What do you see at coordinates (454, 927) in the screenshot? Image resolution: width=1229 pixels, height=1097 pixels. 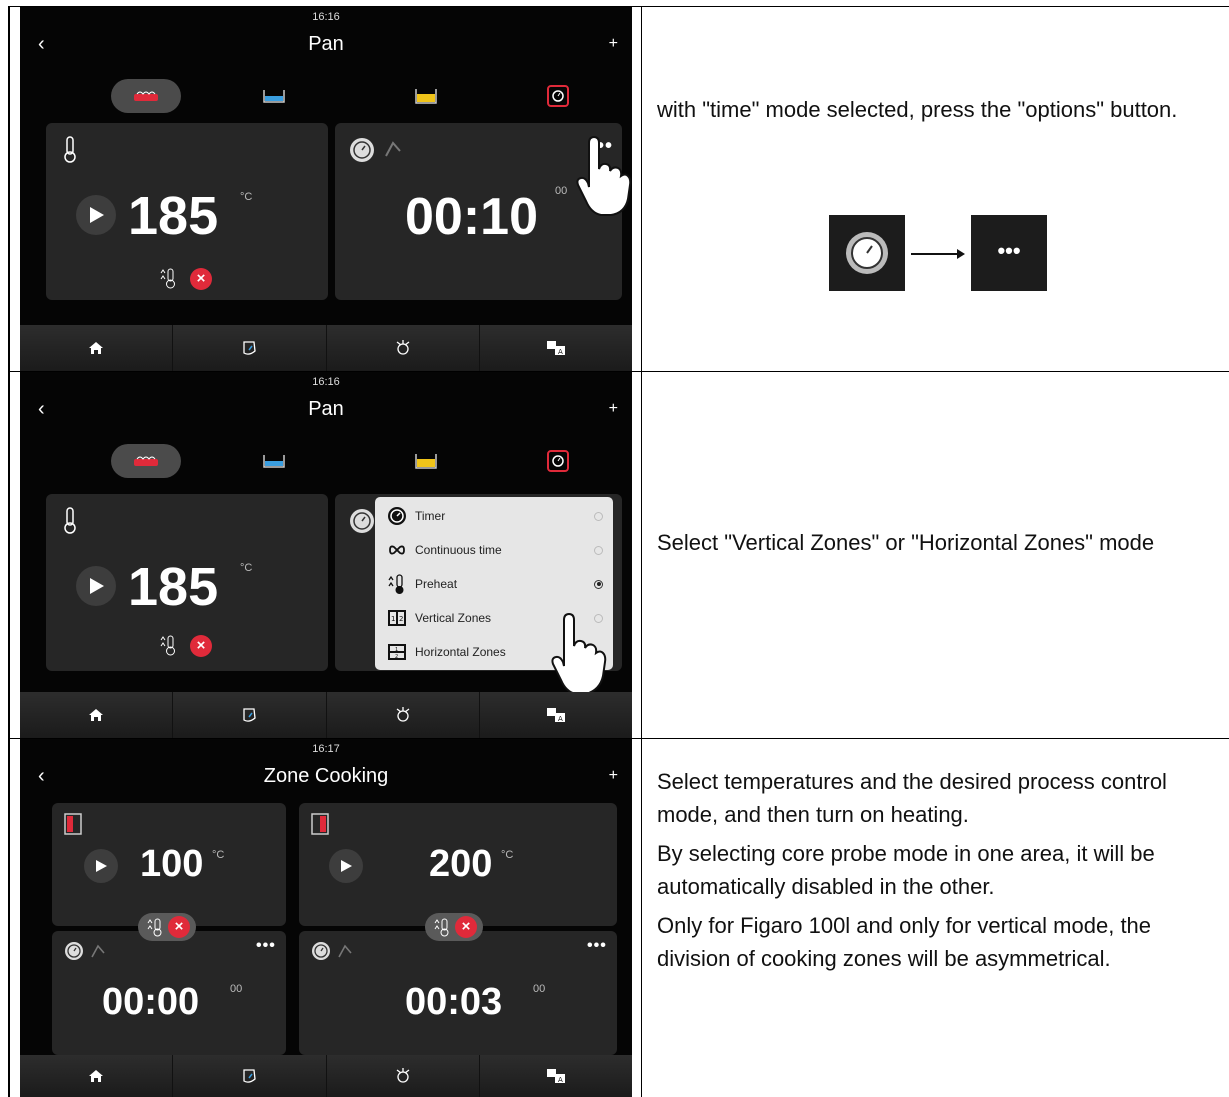 I see `zone2-preheat-pill: ×` at bounding box center [454, 927].